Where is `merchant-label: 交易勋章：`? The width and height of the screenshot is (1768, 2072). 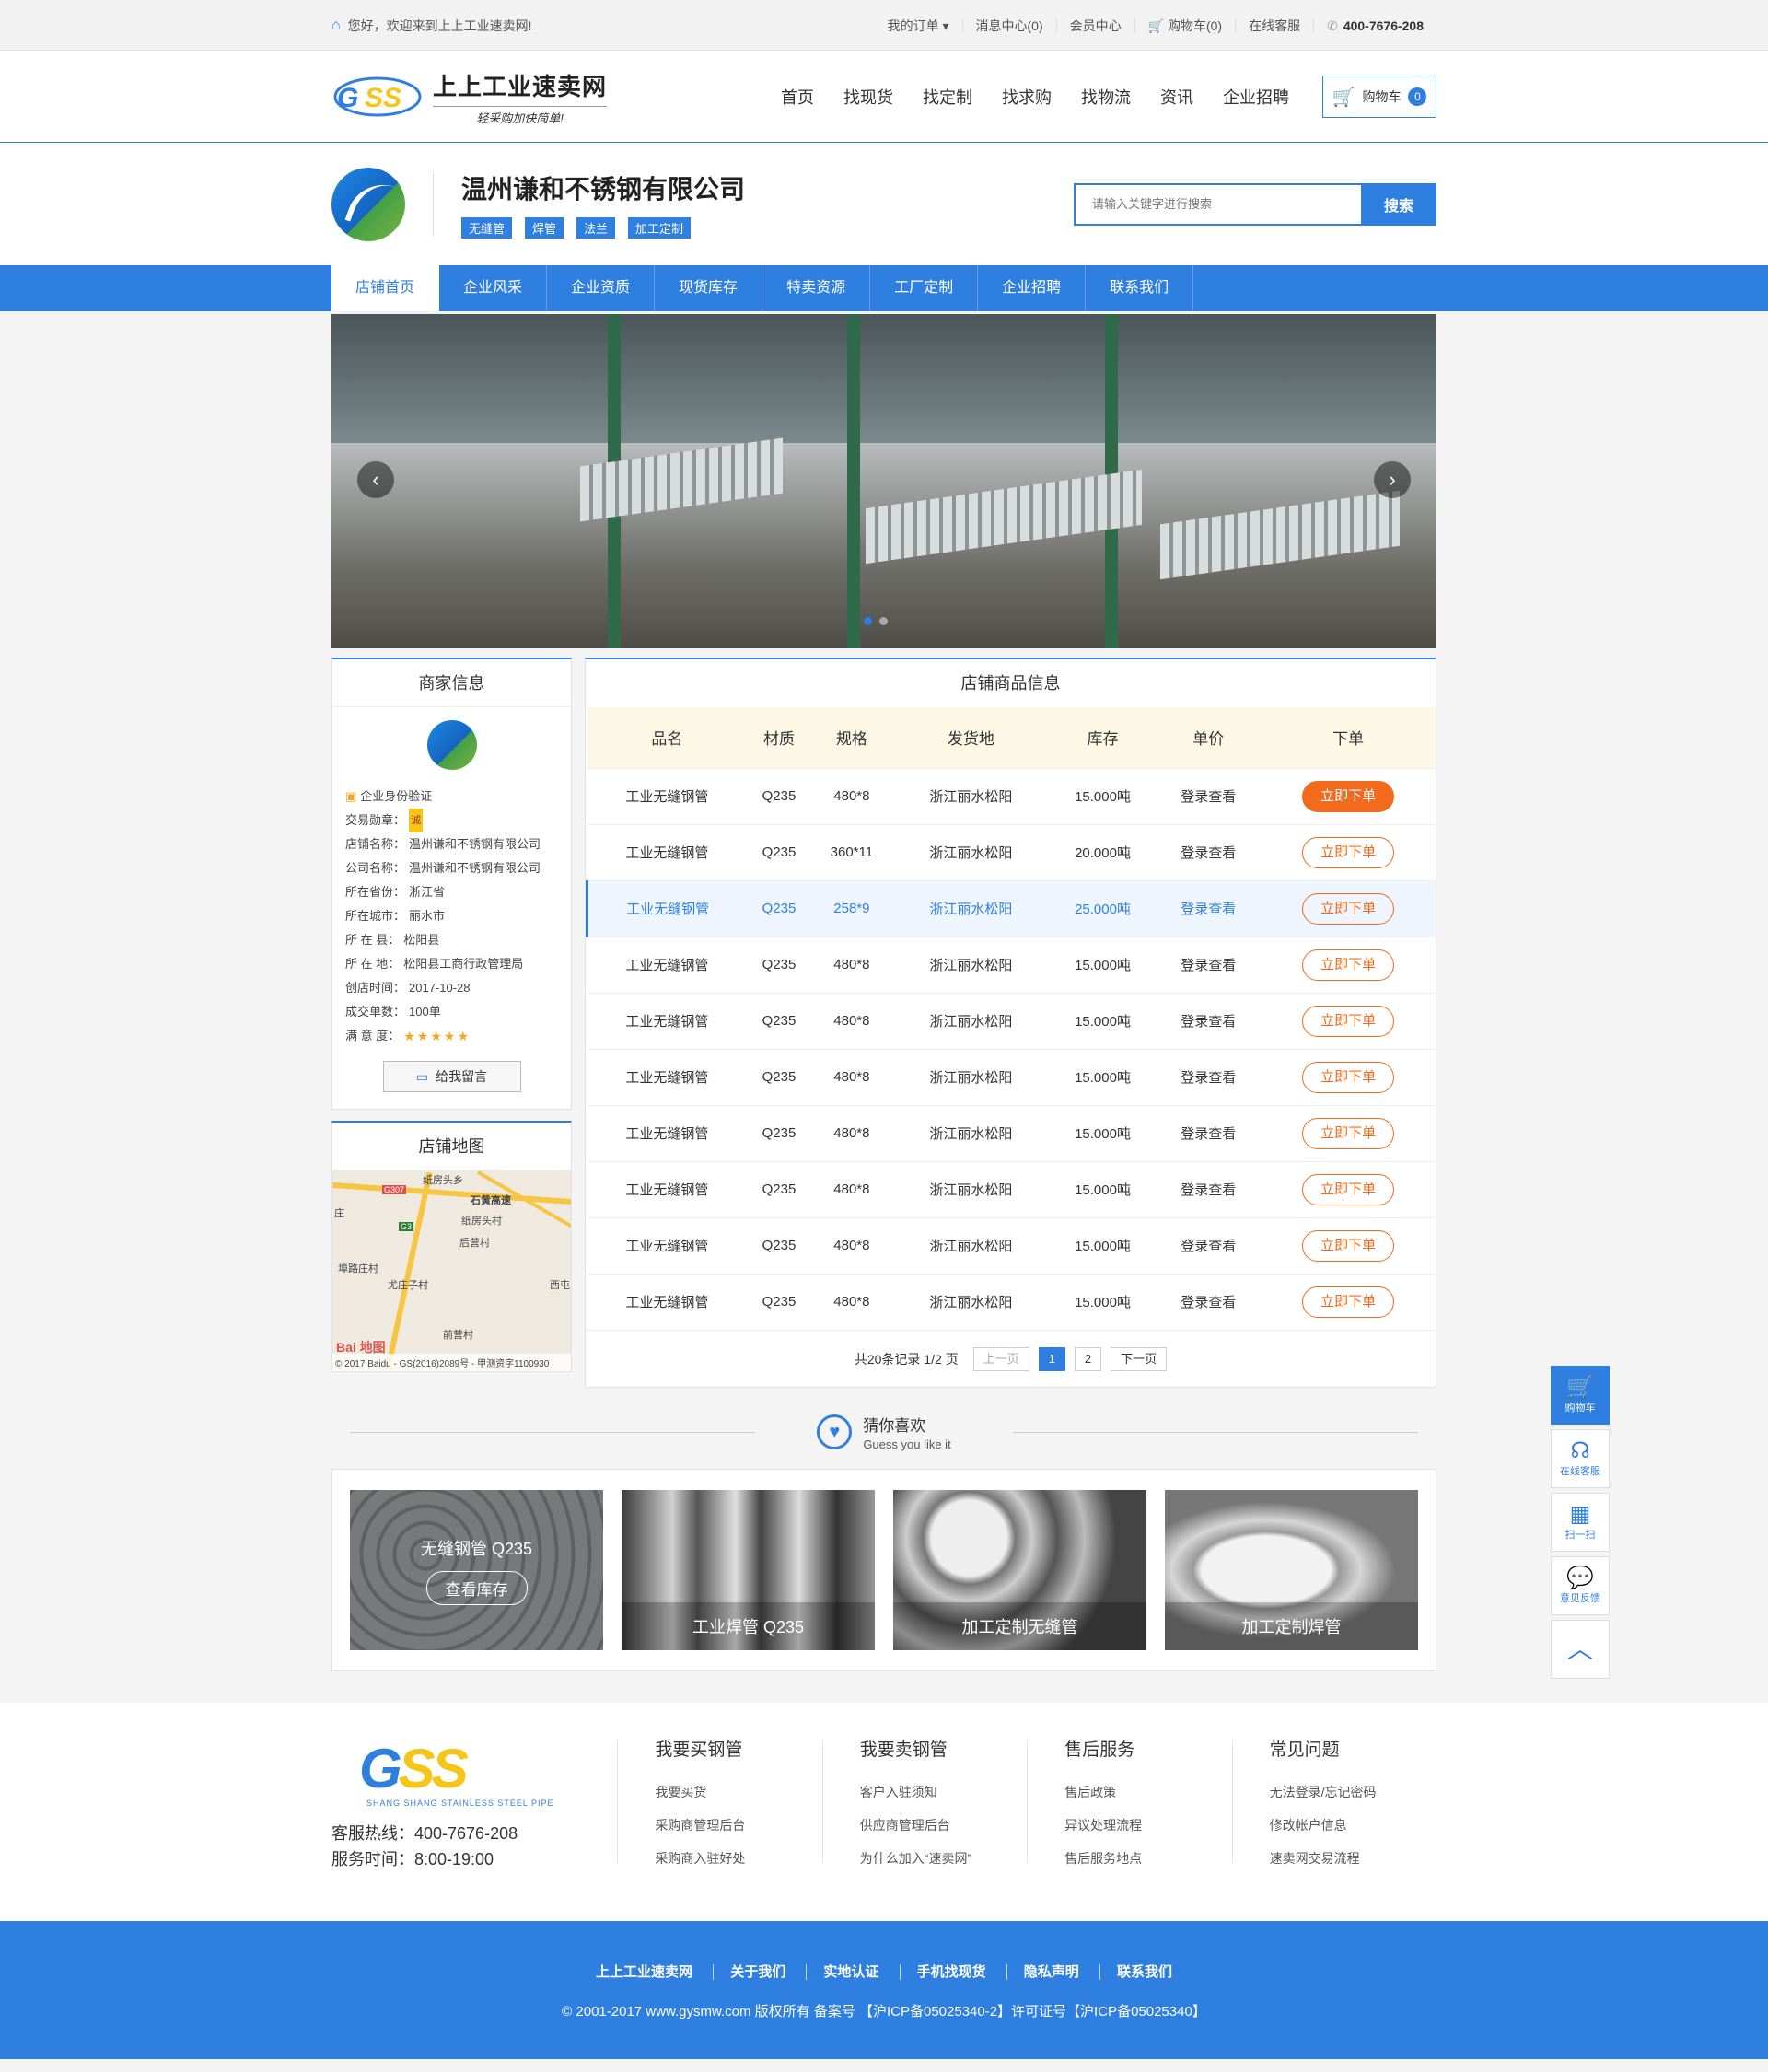
merchant-label: 交易勋章： is located at coordinates (375, 820).